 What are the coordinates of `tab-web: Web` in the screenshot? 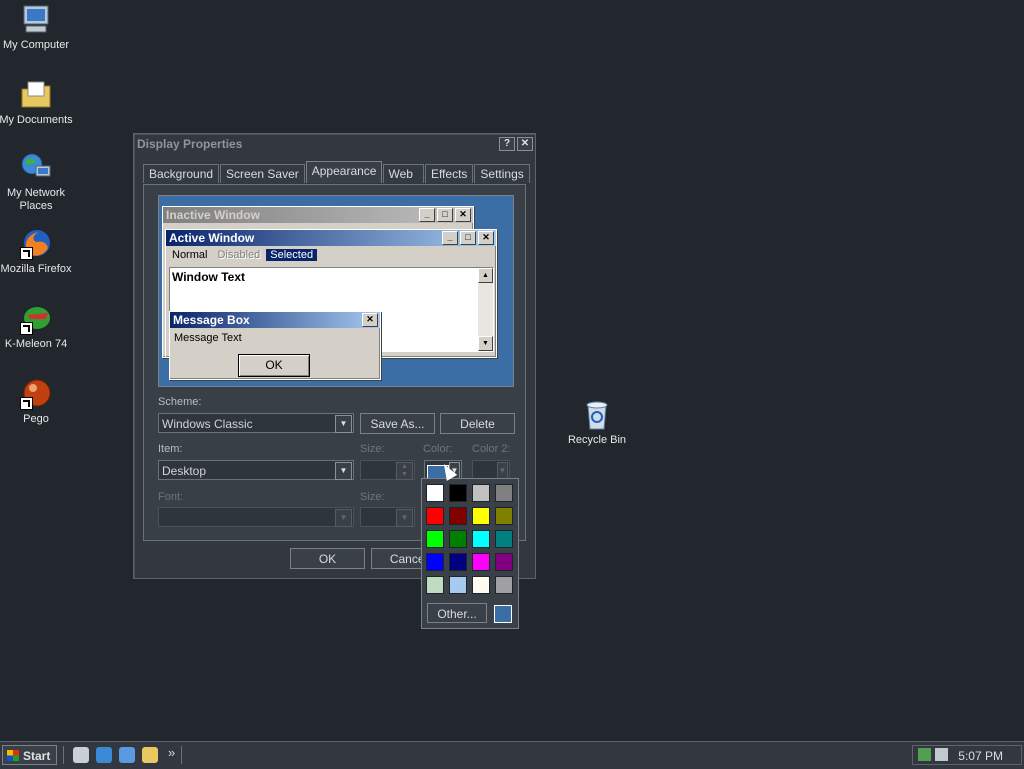 It's located at (403, 173).